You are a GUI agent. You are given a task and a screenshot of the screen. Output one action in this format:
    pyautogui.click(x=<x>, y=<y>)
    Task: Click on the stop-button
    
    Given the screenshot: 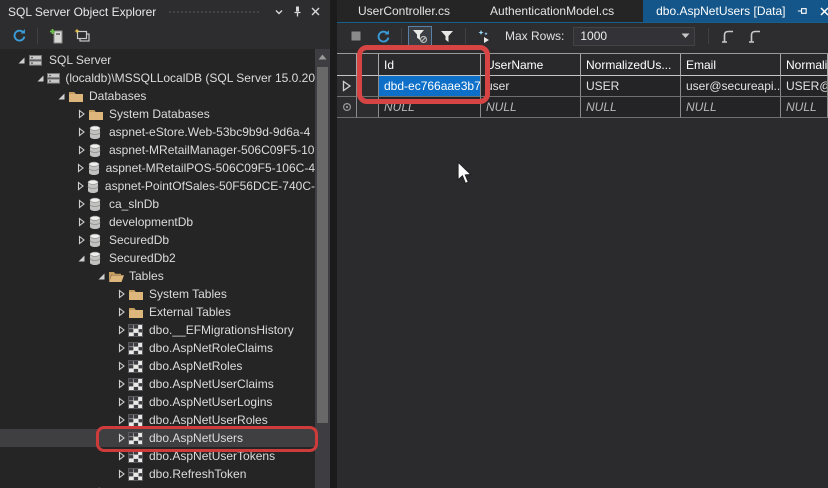 What is the action you would take?
    pyautogui.click(x=356, y=36)
    